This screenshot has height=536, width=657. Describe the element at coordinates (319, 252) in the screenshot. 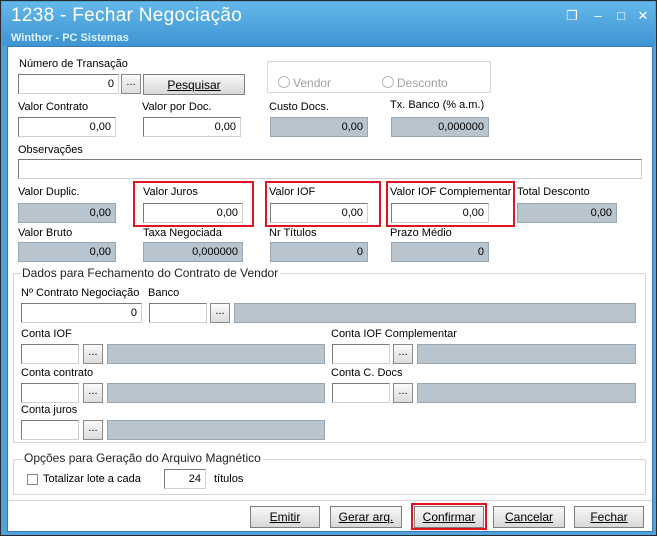

I see `nr-titulos-field: 0` at that location.